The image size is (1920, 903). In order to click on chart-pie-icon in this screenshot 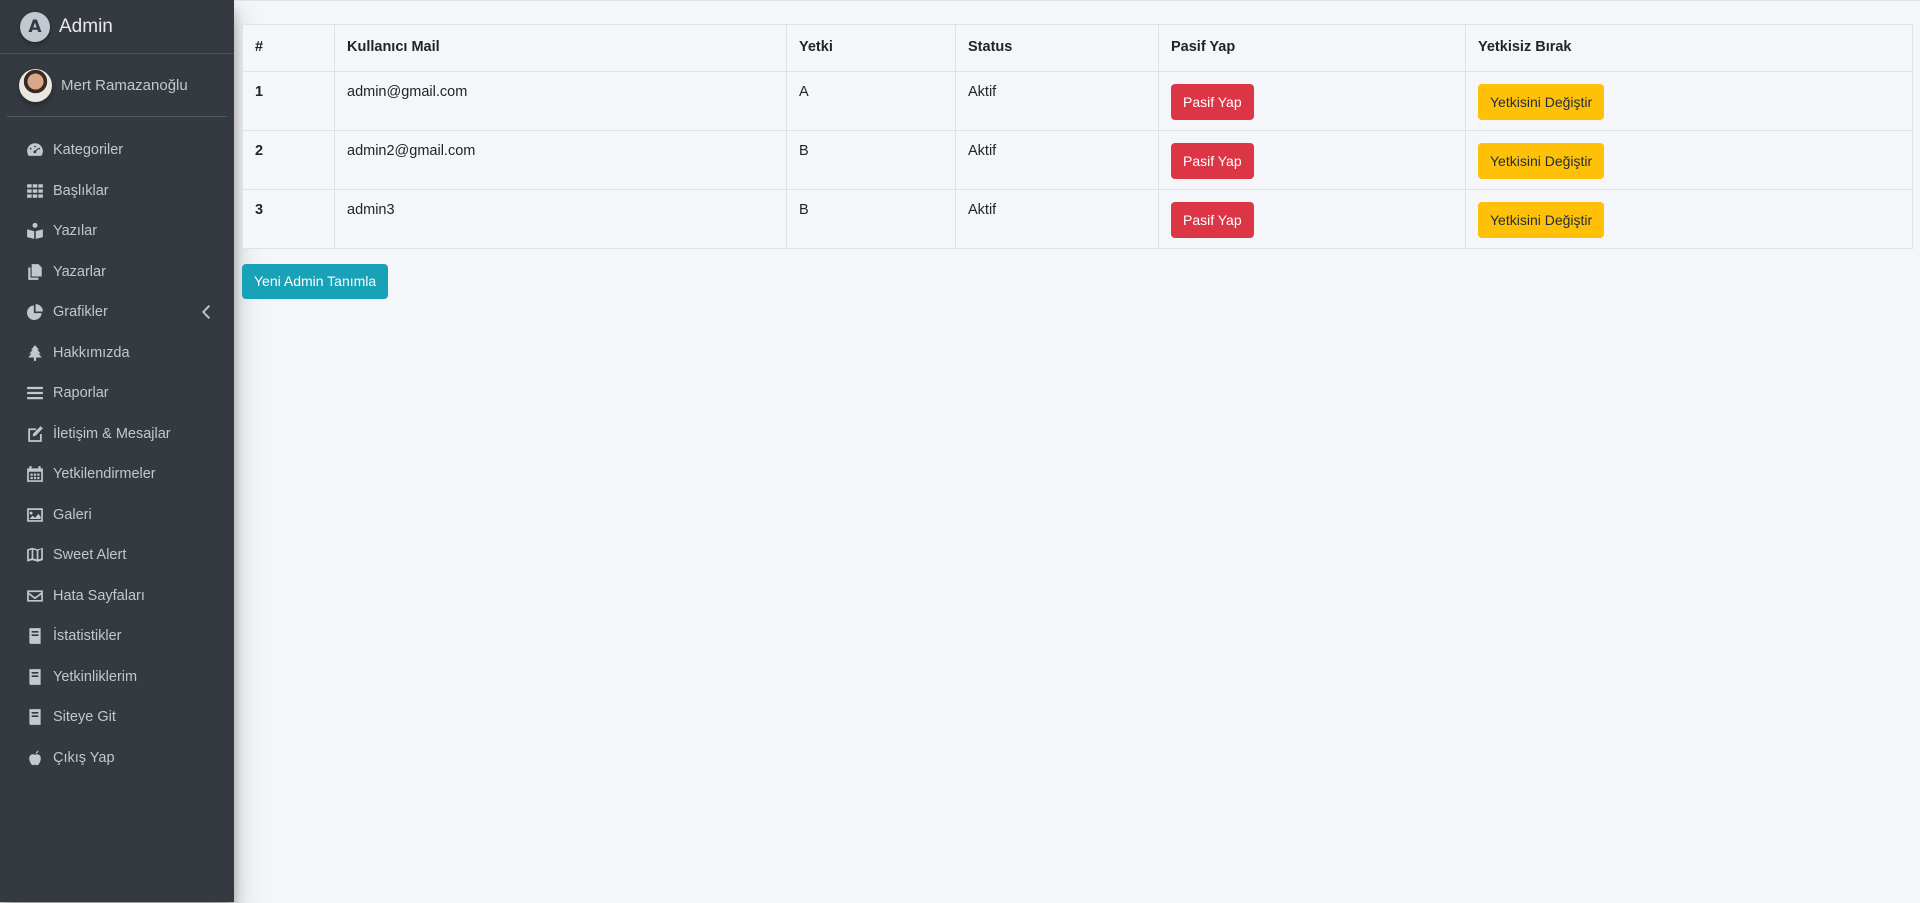, I will do `click(35, 312)`.